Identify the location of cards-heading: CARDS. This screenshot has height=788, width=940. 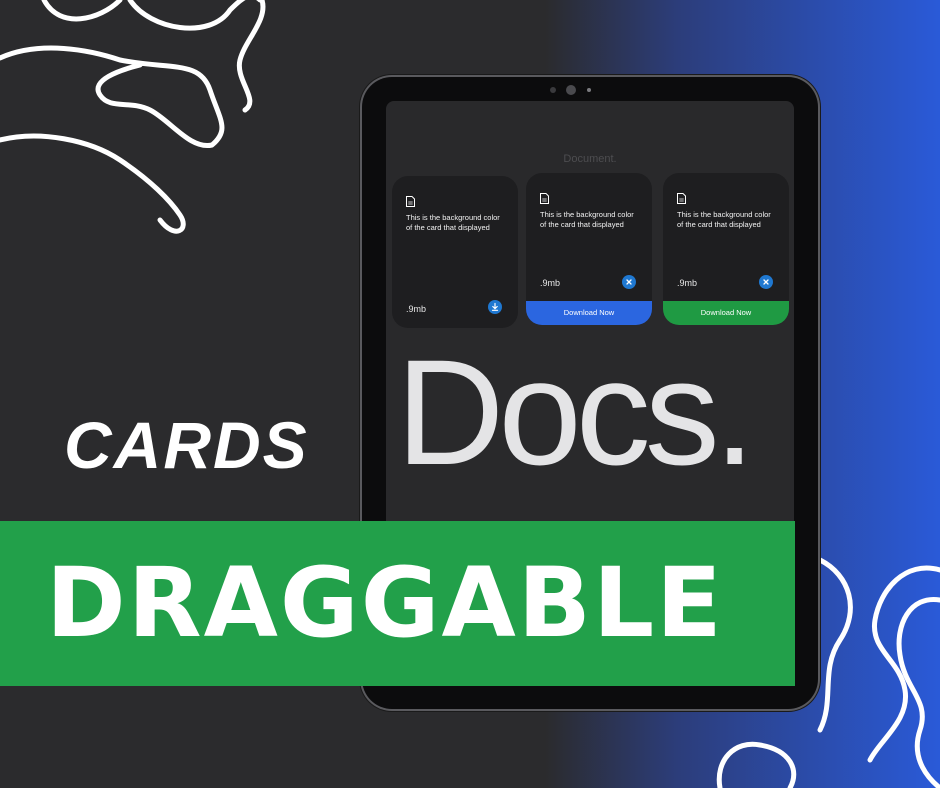
(186, 445).